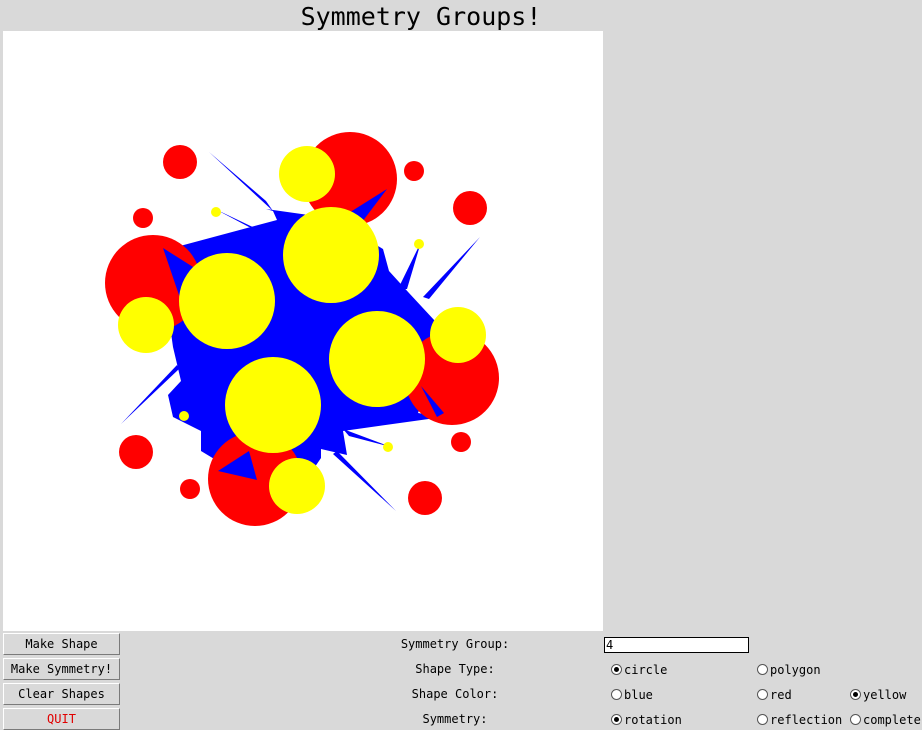  I want to click on radio-label: rotation, so click(653, 720).